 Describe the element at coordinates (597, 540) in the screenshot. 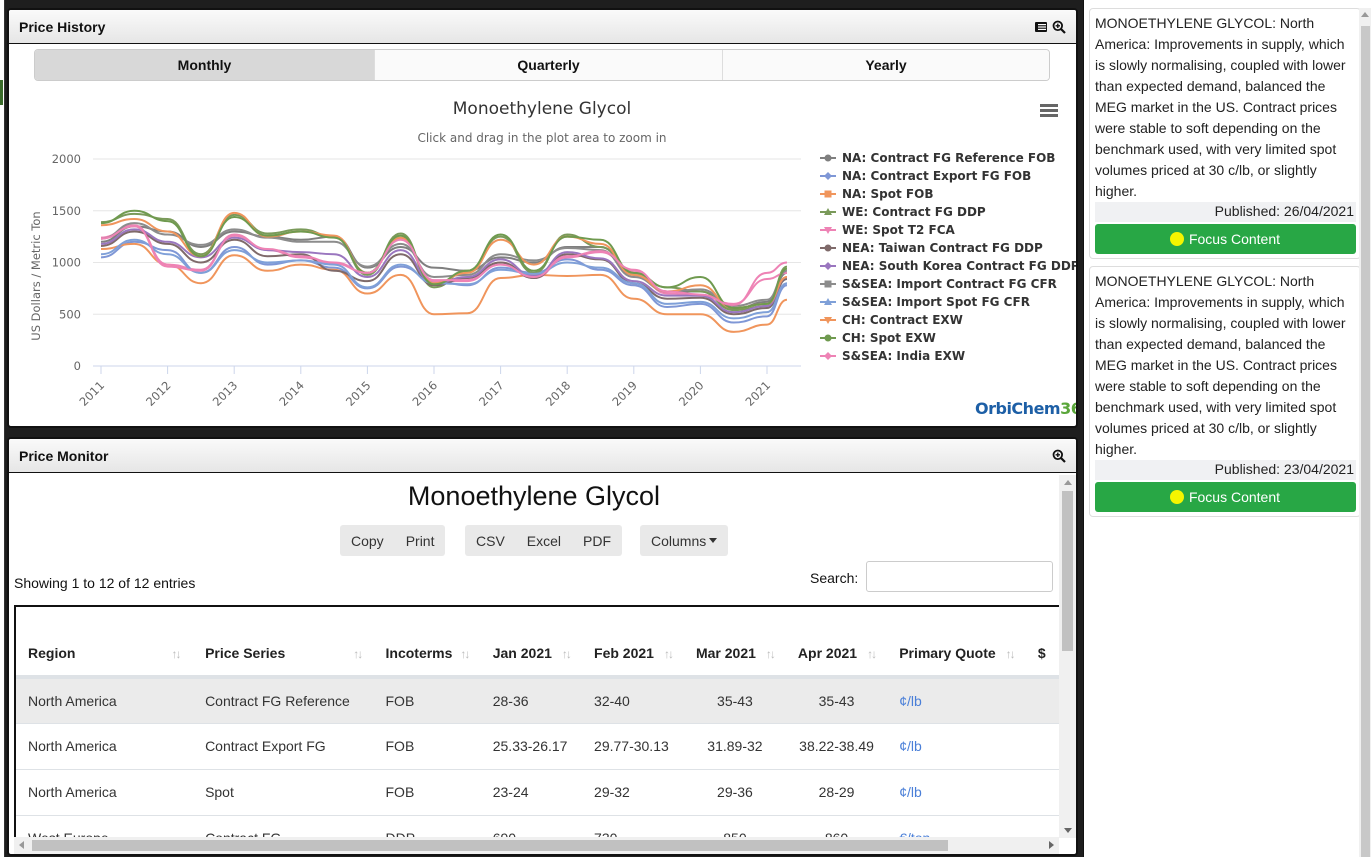

I see `pdf-button: PDF` at that location.